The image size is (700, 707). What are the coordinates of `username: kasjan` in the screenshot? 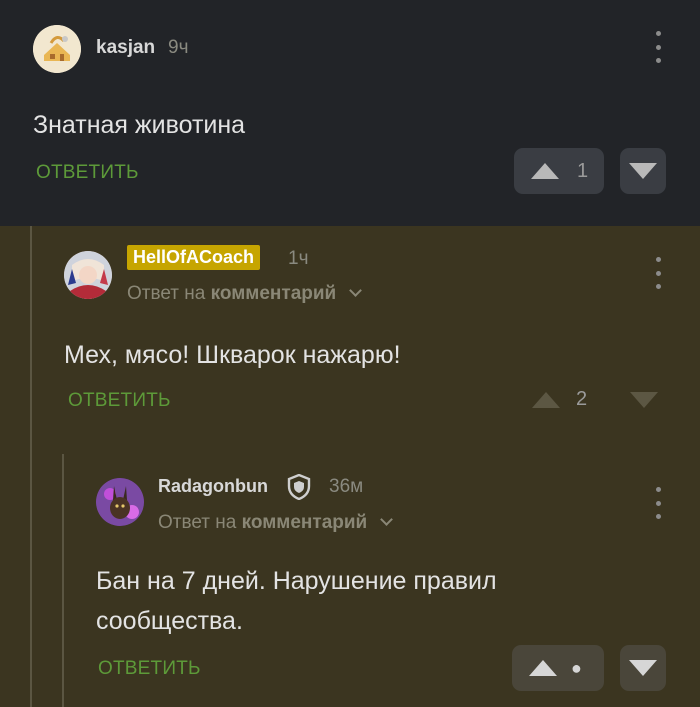 It's located at (125, 48).